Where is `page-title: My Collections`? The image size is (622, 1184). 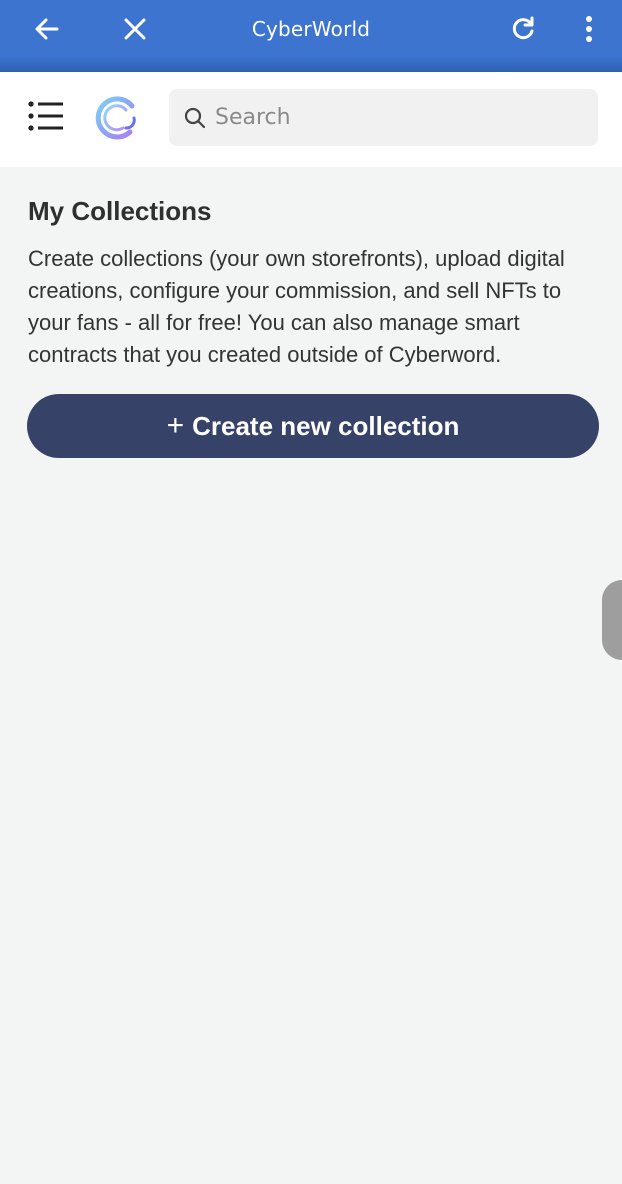
page-title: My Collections is located at coordinates (120, 211).